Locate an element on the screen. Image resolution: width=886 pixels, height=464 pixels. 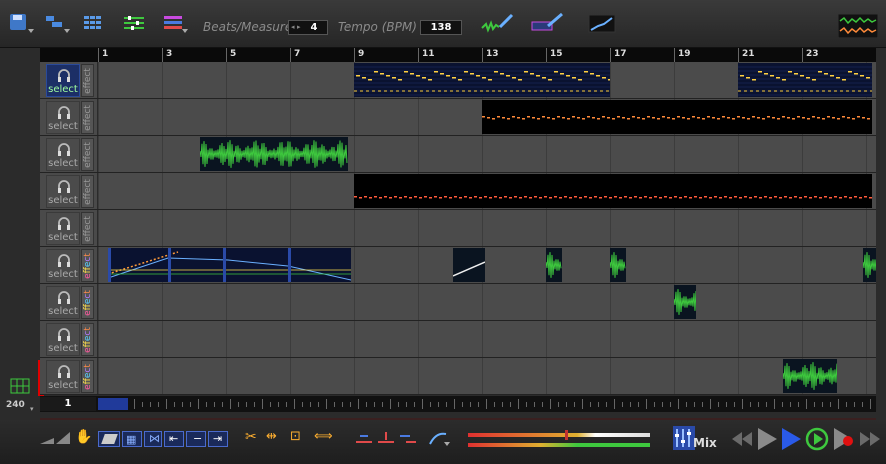
track-layout-icon is located at coordinates (57, 23).